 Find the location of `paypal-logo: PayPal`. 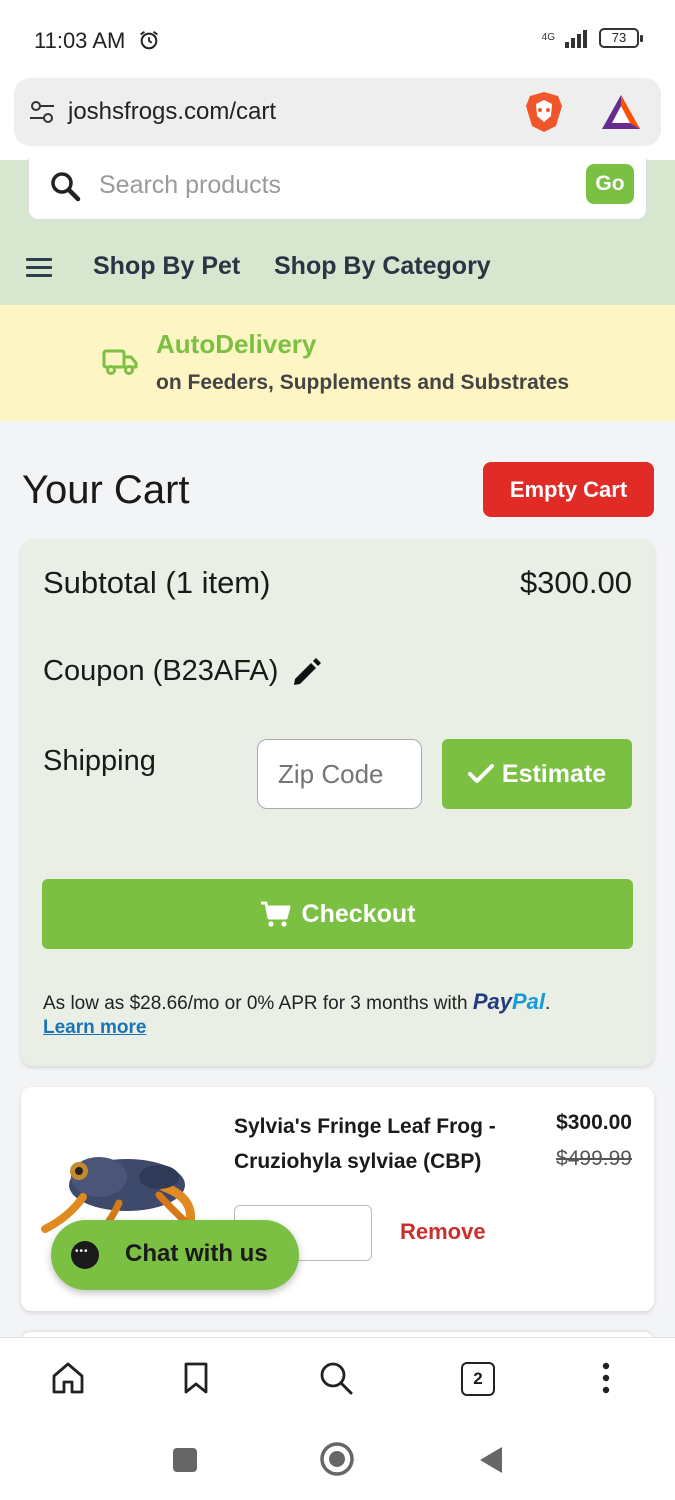

paypal-logo: PayPal is located at coordinates (509, 1001).